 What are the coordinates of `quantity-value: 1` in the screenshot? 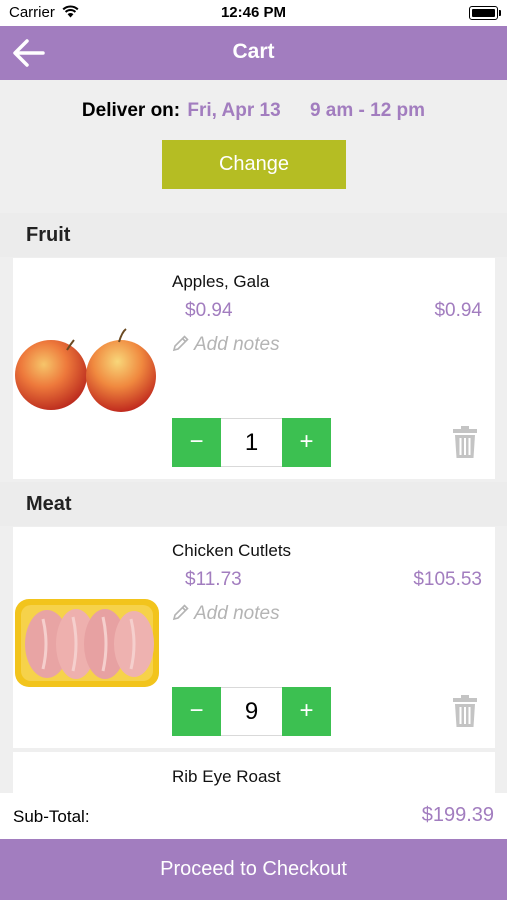 It's located at (251, 442).